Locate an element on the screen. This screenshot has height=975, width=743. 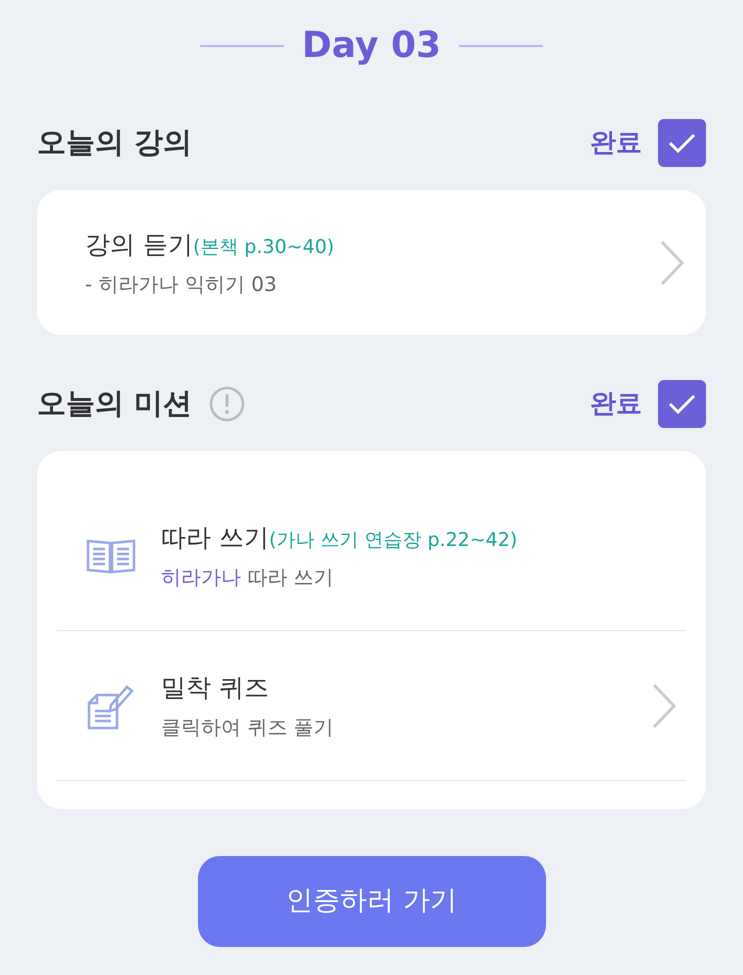
item-subtitle: 따라 쓰기 is located at coordinates (290, 577).